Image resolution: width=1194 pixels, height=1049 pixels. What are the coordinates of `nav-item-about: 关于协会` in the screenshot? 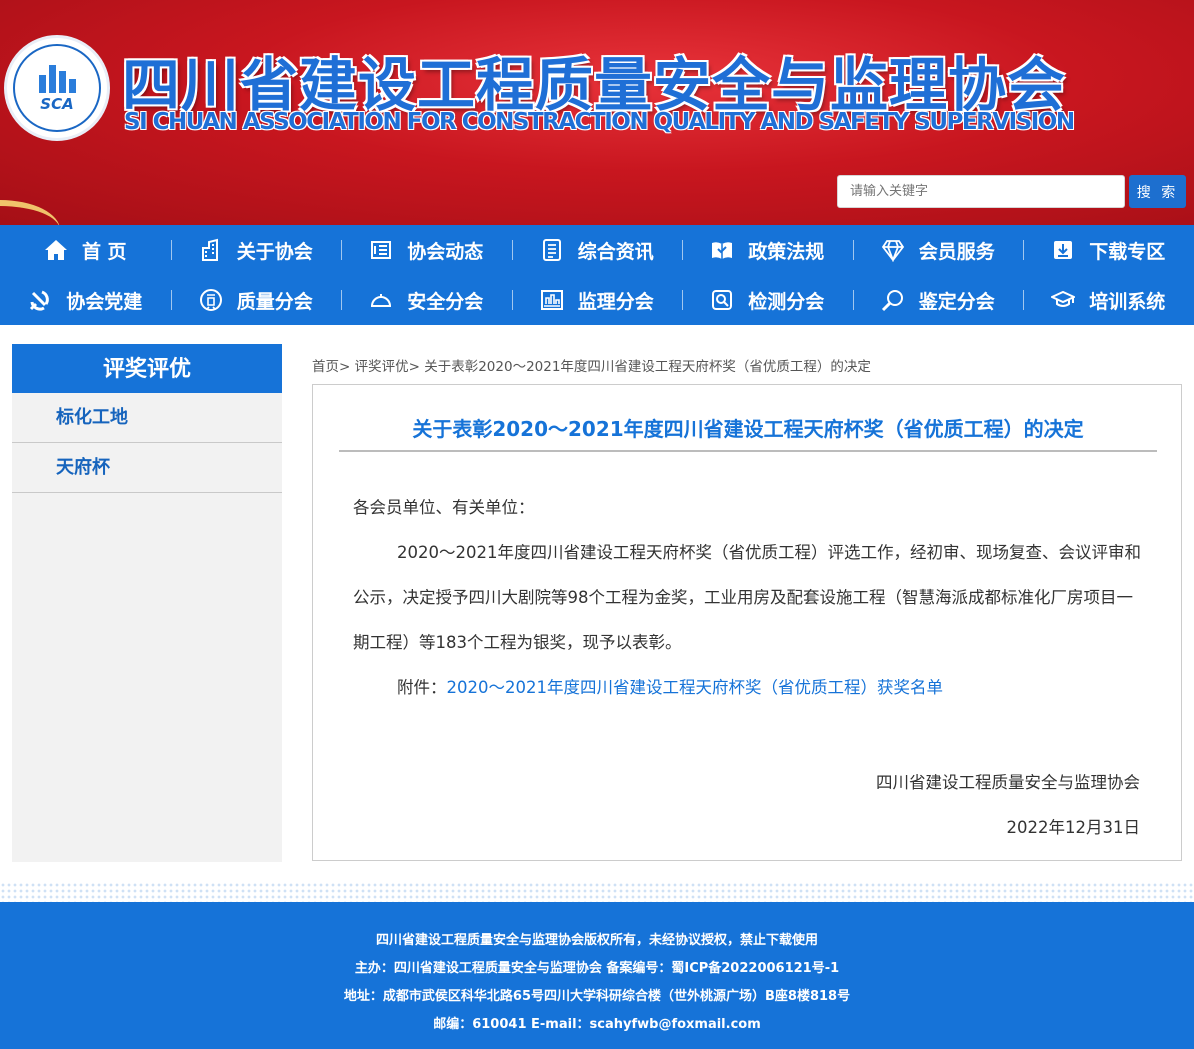 It's located at (256, 250).